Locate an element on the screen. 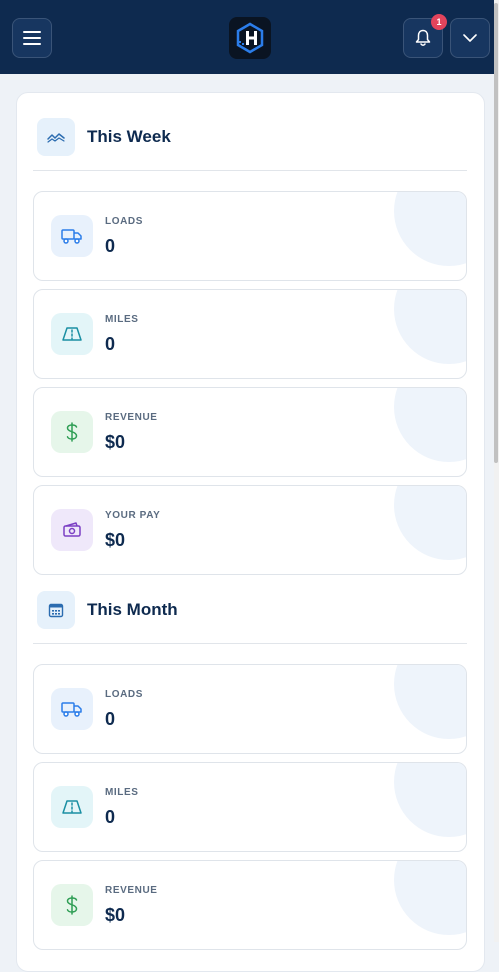 This screenshot has width=499, height=972. section-title-month: This Month is located at coordinates (132, 609).